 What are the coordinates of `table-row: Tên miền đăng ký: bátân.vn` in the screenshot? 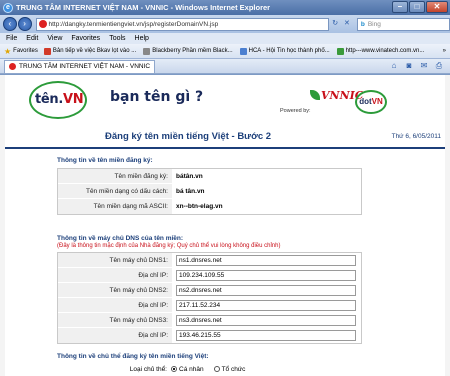 It's located at (209, 176).